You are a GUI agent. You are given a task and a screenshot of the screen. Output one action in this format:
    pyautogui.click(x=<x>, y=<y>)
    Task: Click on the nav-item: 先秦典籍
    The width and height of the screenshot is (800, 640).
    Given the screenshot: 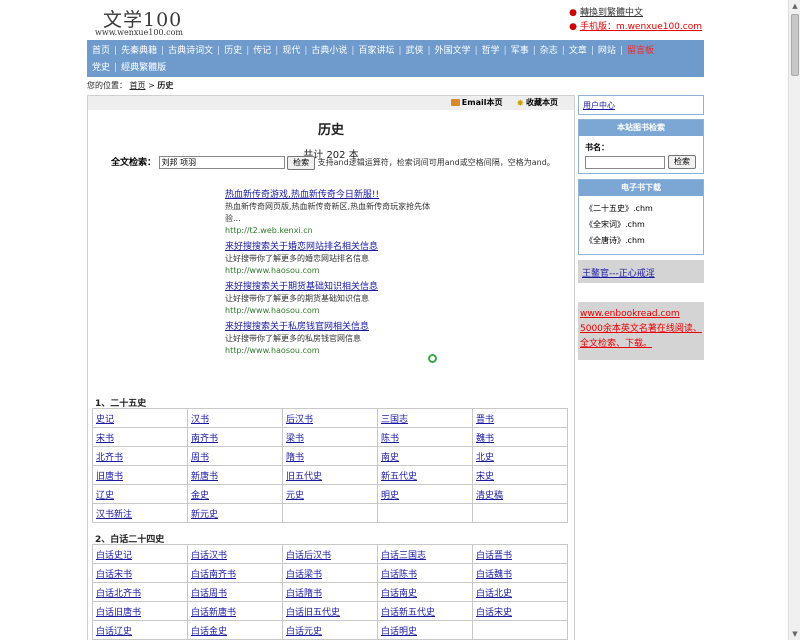 What is the action you would take?
    pyautogui.click(x=139, y=51)
    